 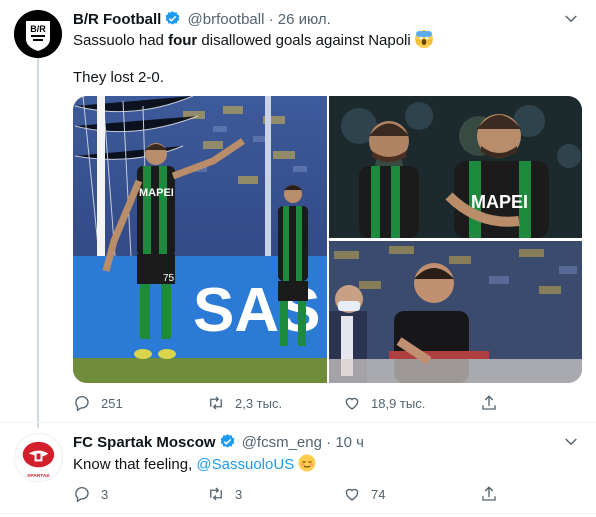 I want to click on tweet-actions: 3 3 74, so click(x=298, y=495).